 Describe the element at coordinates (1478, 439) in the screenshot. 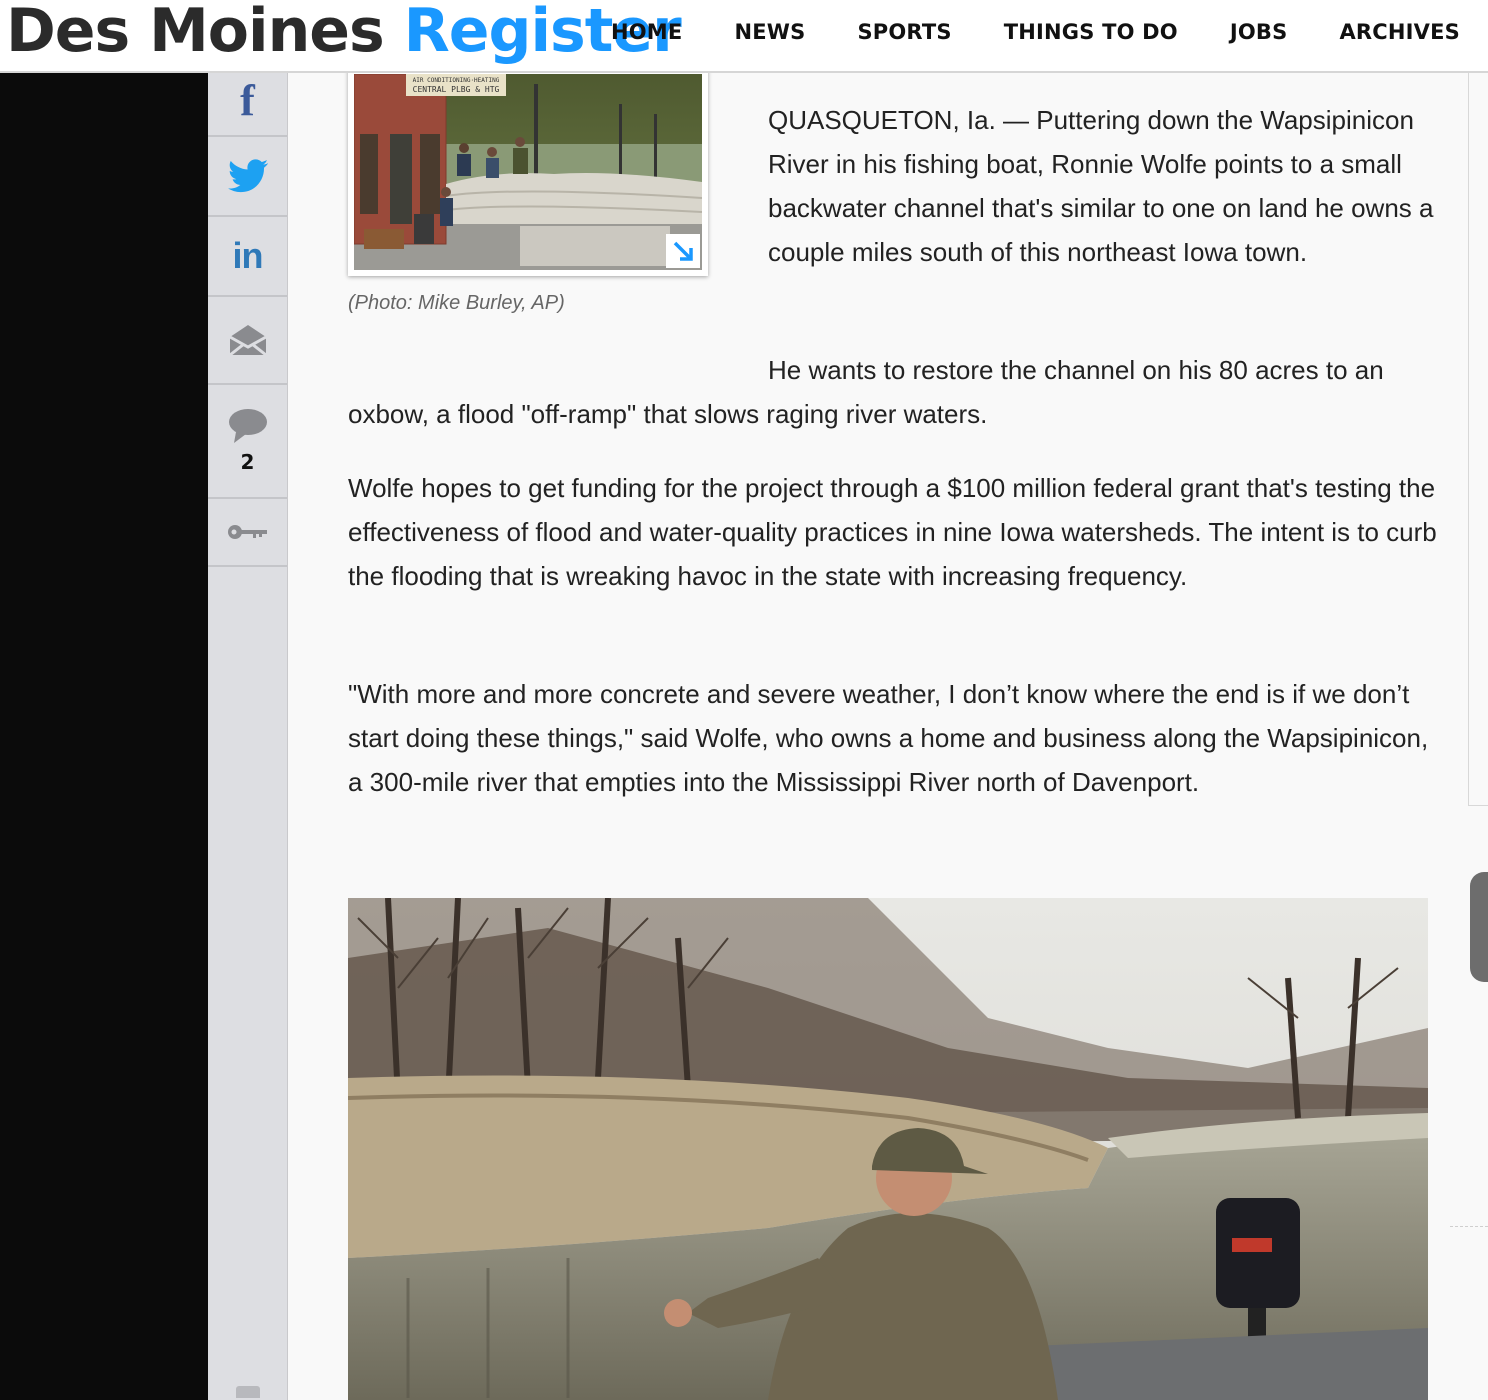

I see `right-side-rail` at that location.